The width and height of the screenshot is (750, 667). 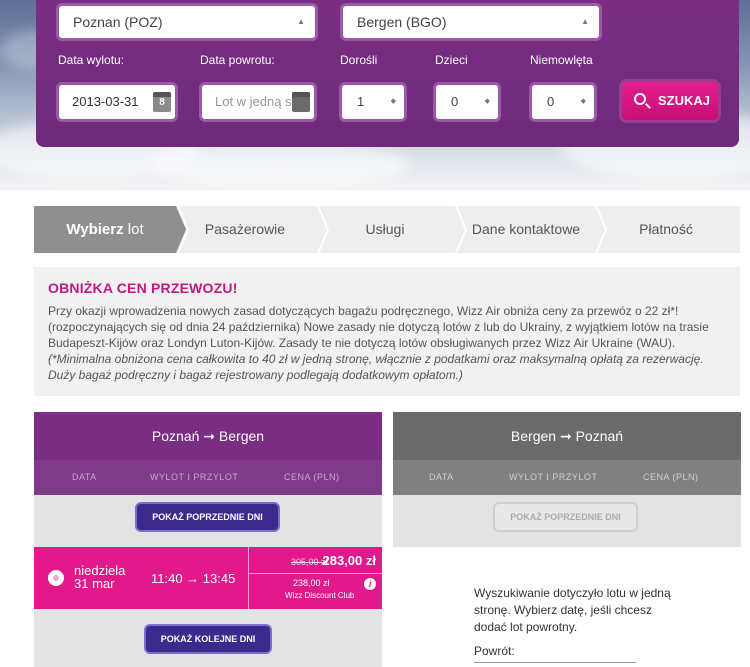 What do you see at coordinates (56, 578) in the screenshot?
I see `flight-radio-button` at bounding box center [56, 578].